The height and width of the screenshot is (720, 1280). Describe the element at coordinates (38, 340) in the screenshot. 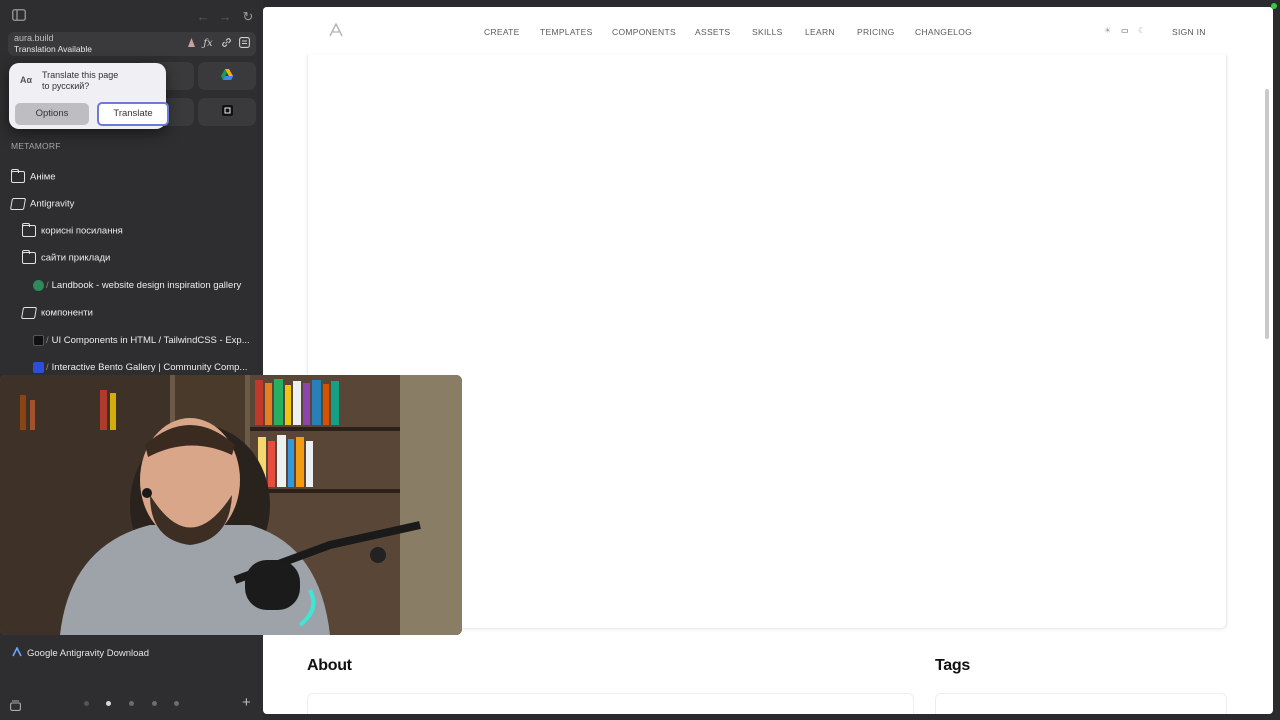

I see `aura-favicon` at that location.